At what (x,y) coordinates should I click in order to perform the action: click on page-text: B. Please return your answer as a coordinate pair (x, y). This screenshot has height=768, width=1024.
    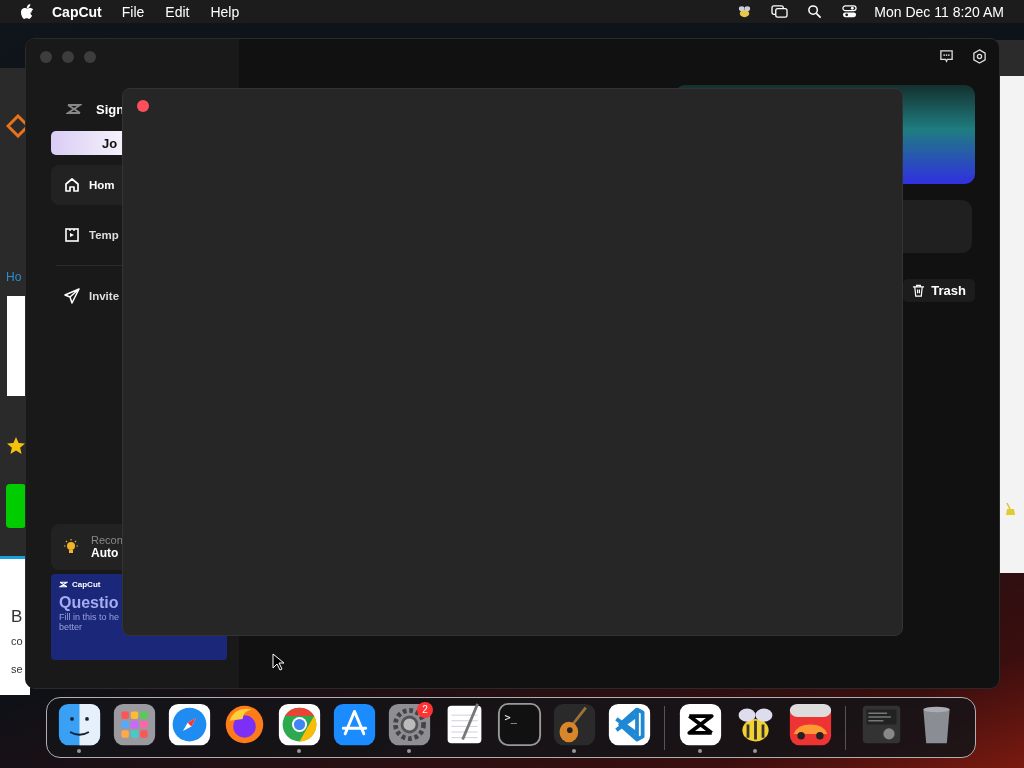
    Looking at the image, I should click on (17, 617).